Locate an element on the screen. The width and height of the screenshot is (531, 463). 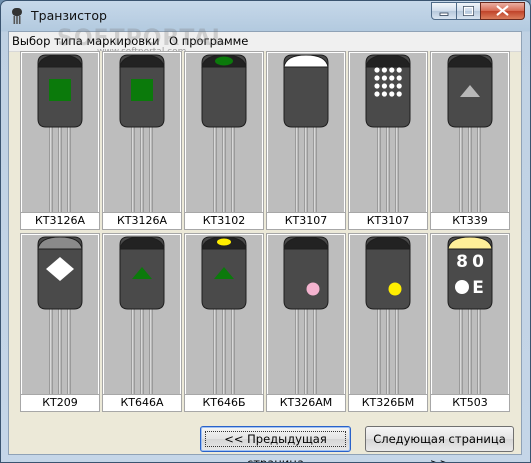
transistor-label: КТ3102 is located at coordinates (224, 220).